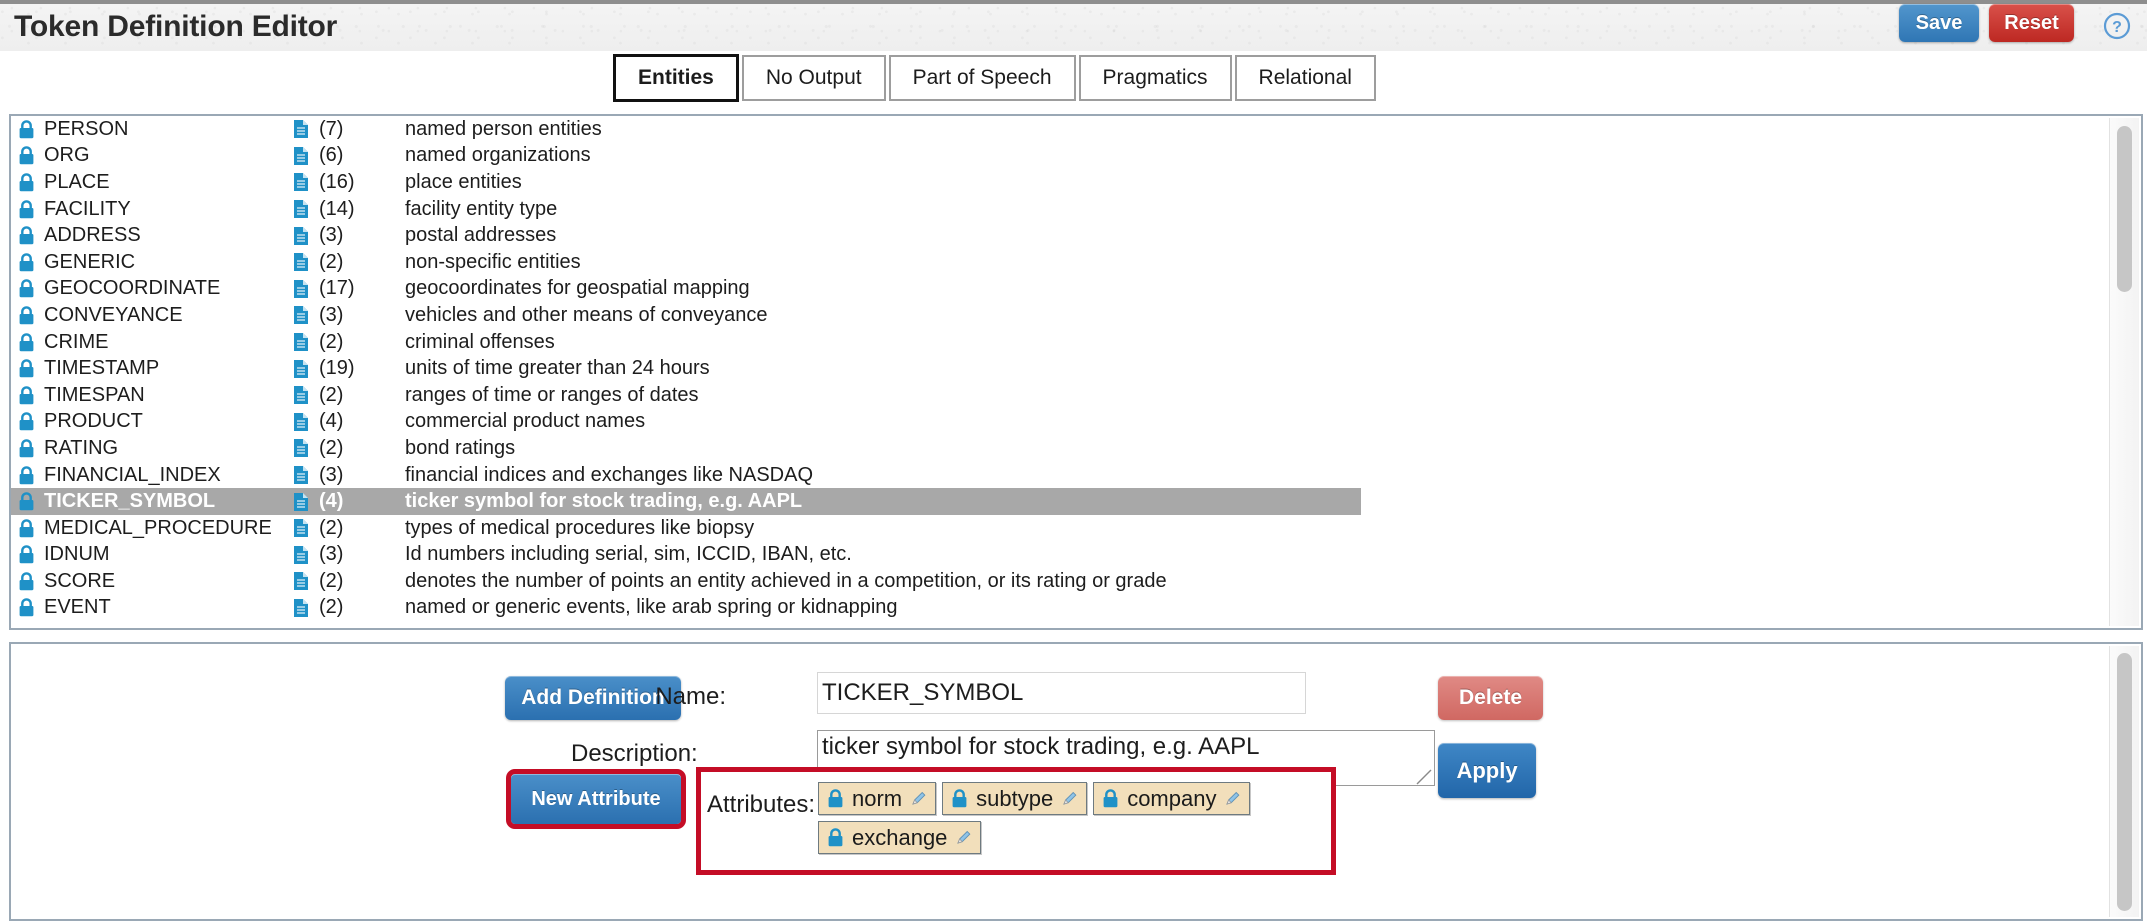 This screenshot has width=2147, height=921. I want to click on attributes-label: Attributes:, so click(761, 804).